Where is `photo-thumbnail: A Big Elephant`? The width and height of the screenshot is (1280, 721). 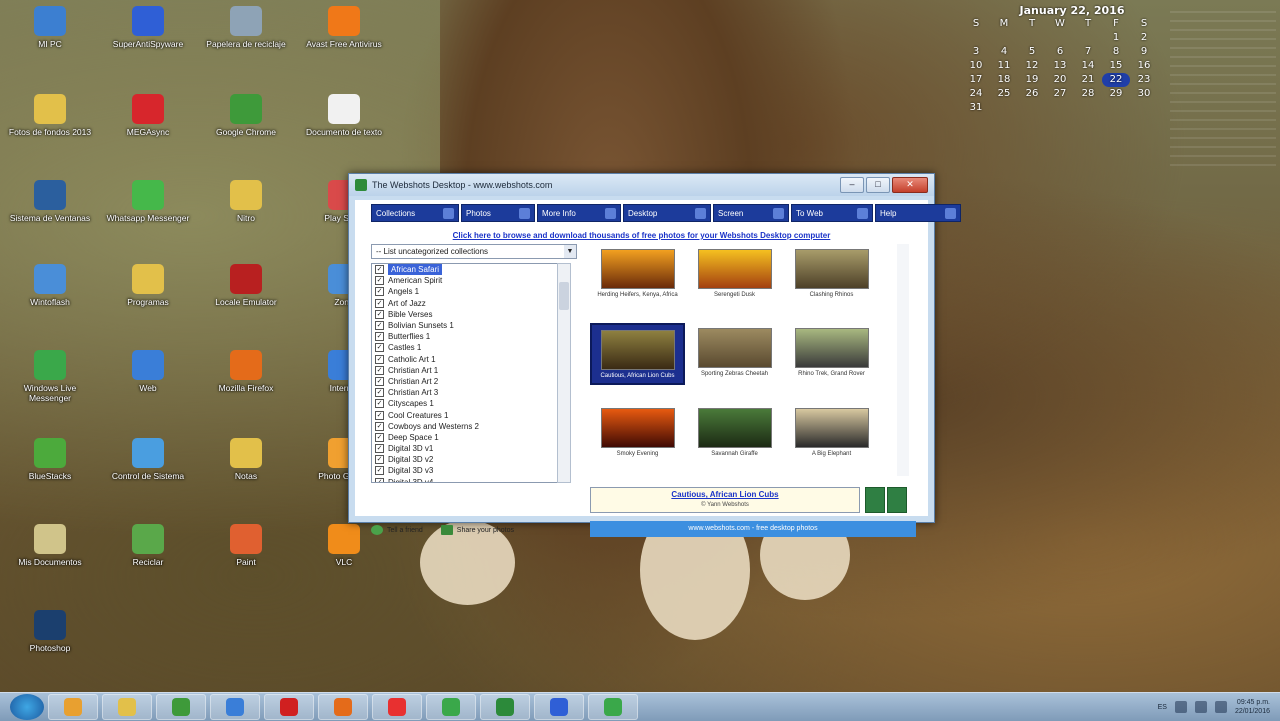 photo-thumbnail: A Big Elephant is located at coordinates (831, 434).